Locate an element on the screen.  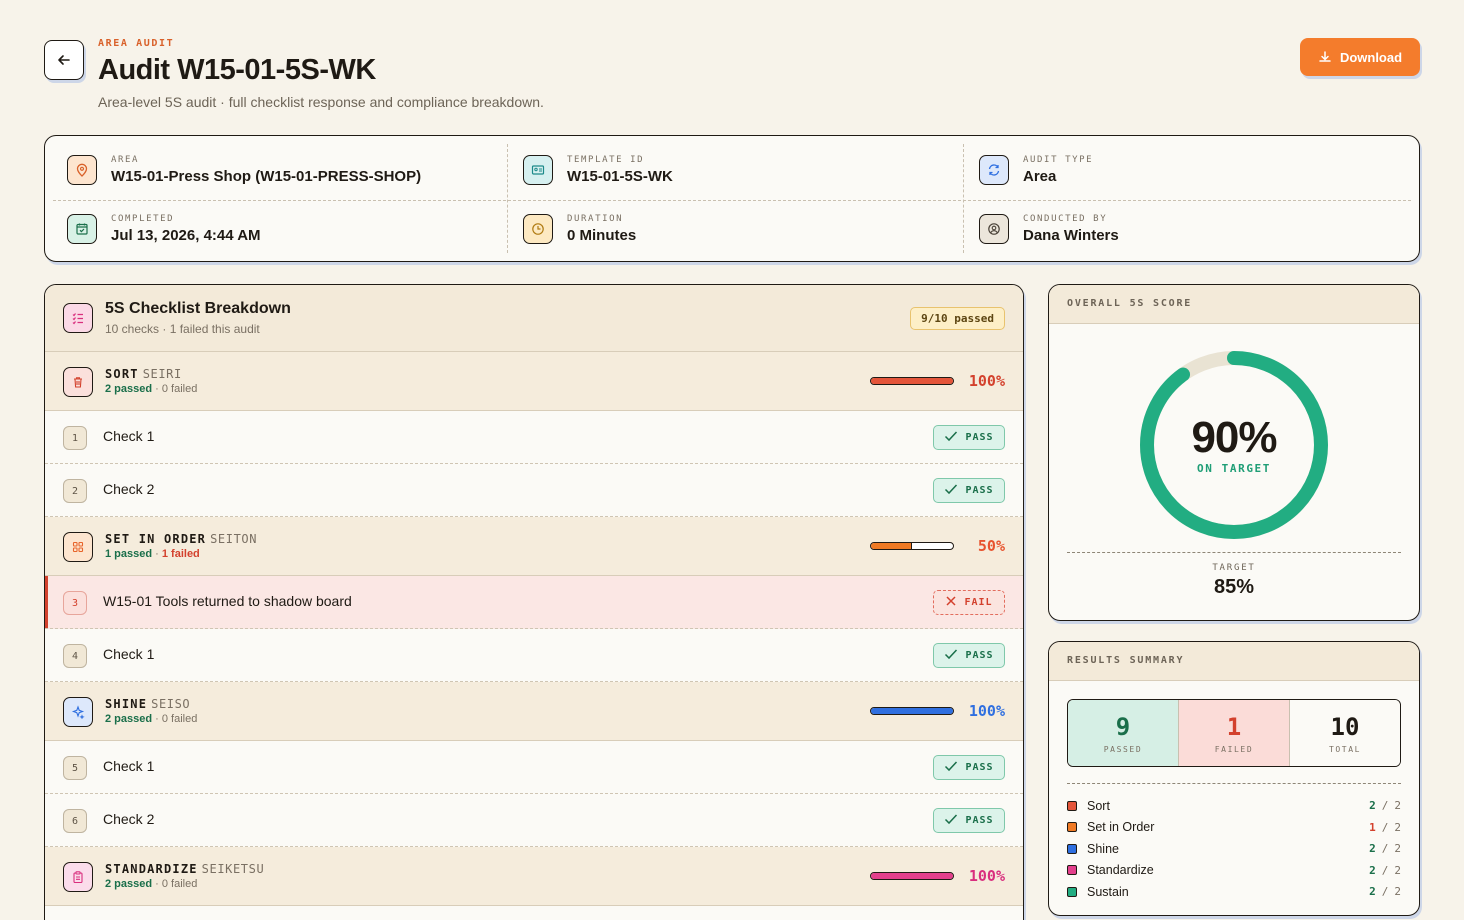
passed-count-badge: 9/10 passed is located at coordinates (957, 318).